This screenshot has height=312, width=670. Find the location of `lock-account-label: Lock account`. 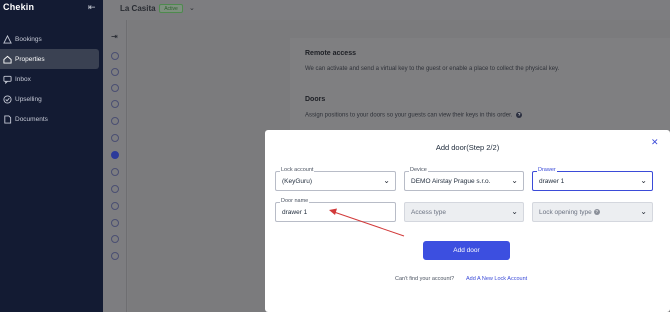

lock-account-label: Lock account is located at coordinates (297, 170).